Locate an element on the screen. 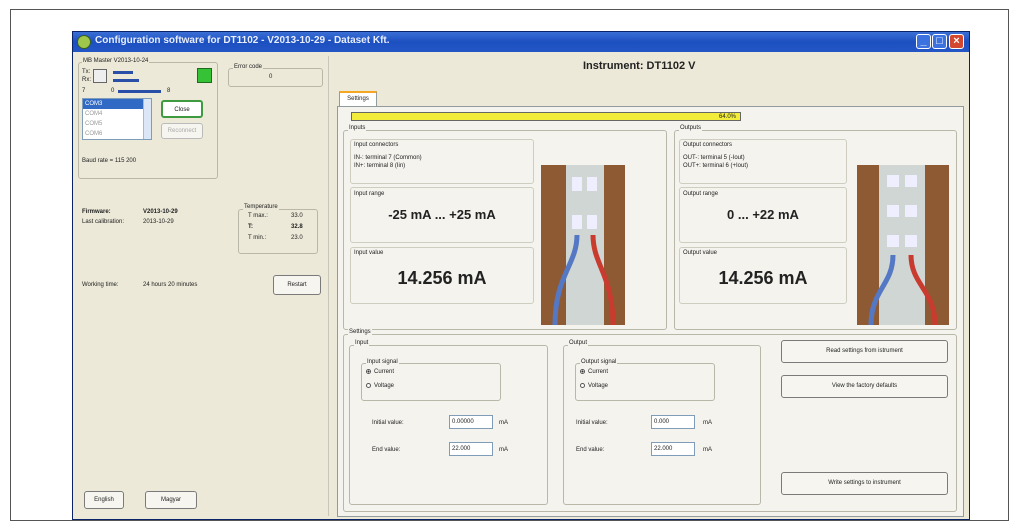  reconnect-button: Reconnect is located at coordinates (182, 131).